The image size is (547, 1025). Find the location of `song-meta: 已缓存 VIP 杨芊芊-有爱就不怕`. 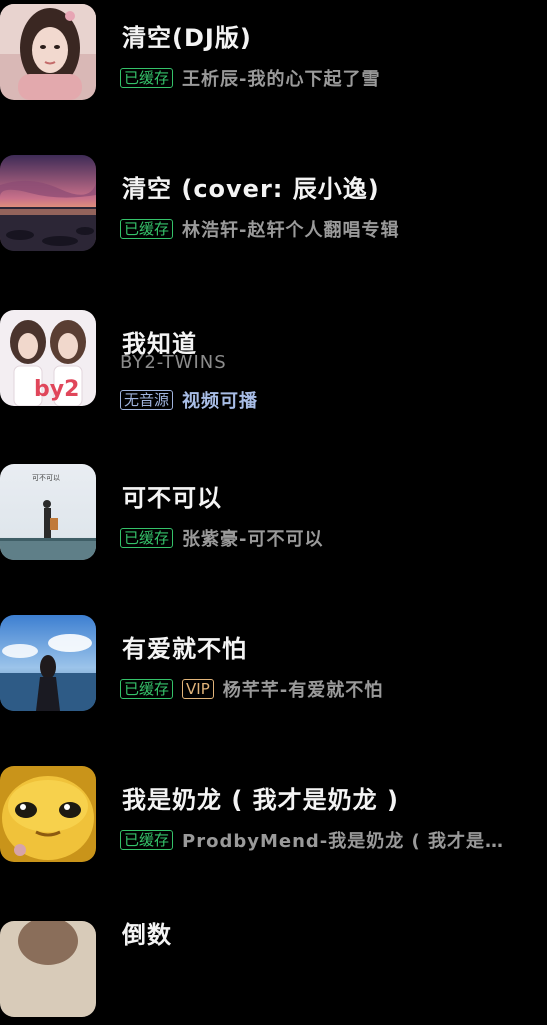

song-meta: 已缓存 VIP 杨芊芊-有爱就不怕 is located at coordinates (251, 689).